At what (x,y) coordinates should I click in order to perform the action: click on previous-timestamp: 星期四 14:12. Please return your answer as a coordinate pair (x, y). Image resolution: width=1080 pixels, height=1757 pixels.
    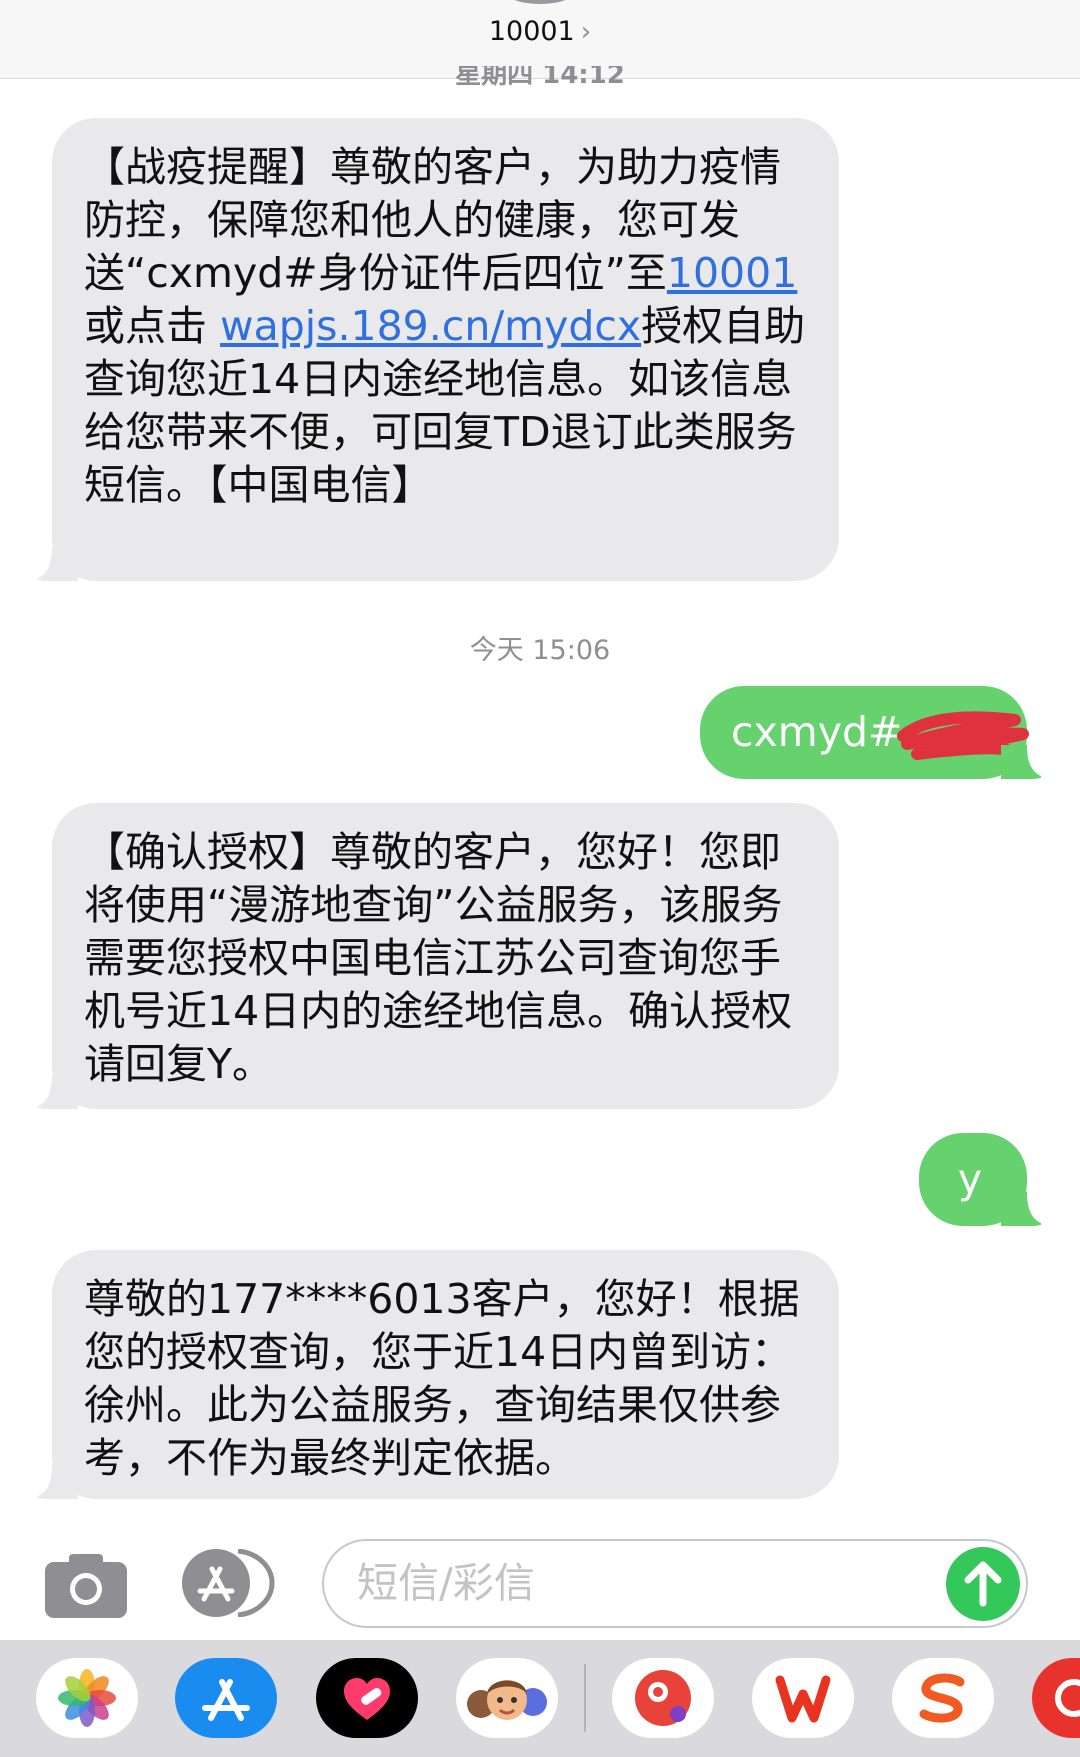
    Looking at the image, I should click on (540, 77).